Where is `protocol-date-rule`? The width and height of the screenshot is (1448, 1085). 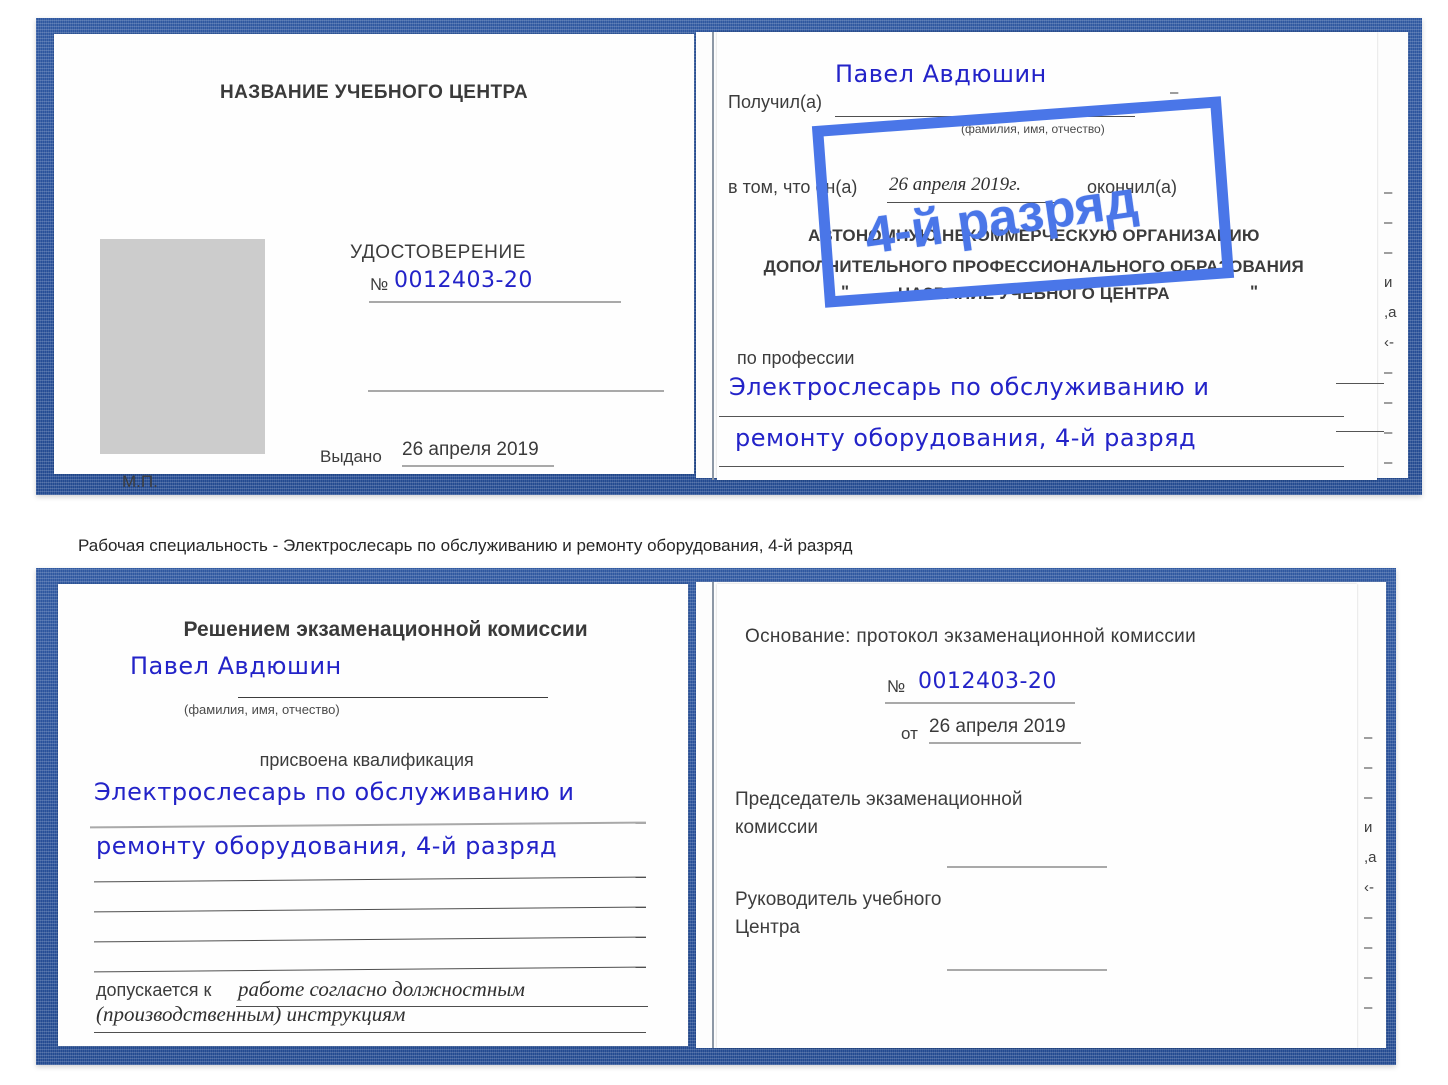
protocol-date-rule is located at coordinates (1005, 743).